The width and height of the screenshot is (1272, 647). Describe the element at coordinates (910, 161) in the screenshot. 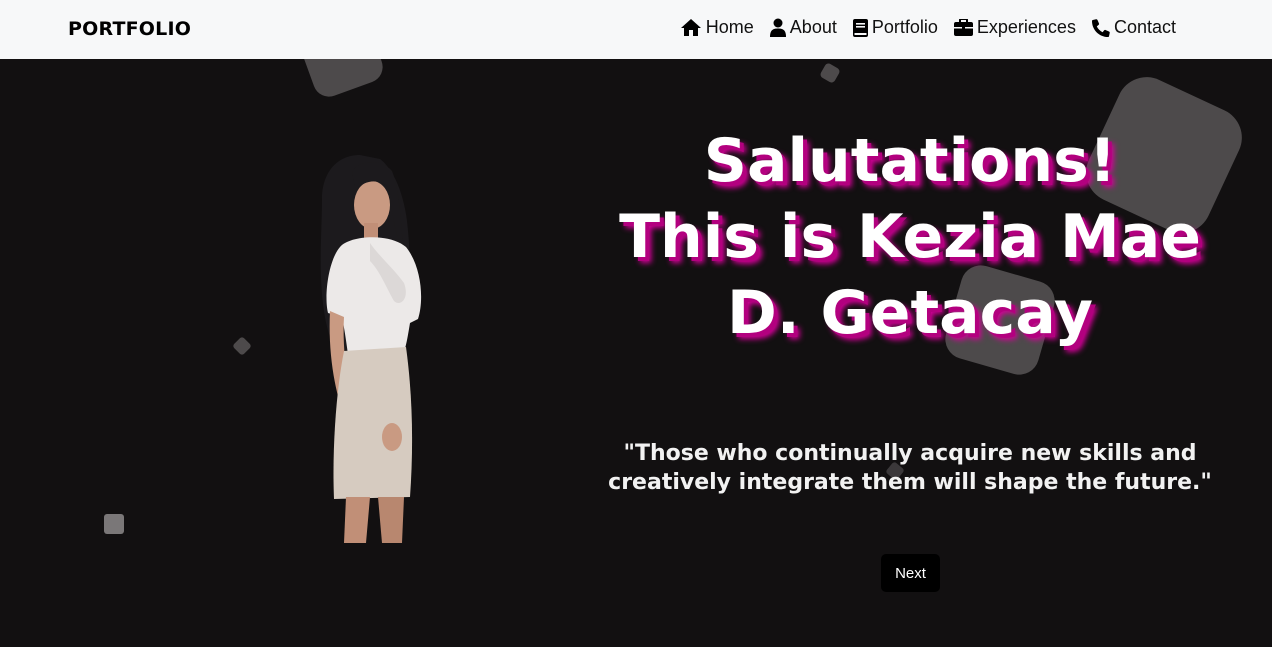

I see `heading-line: Salutations!` at that location.